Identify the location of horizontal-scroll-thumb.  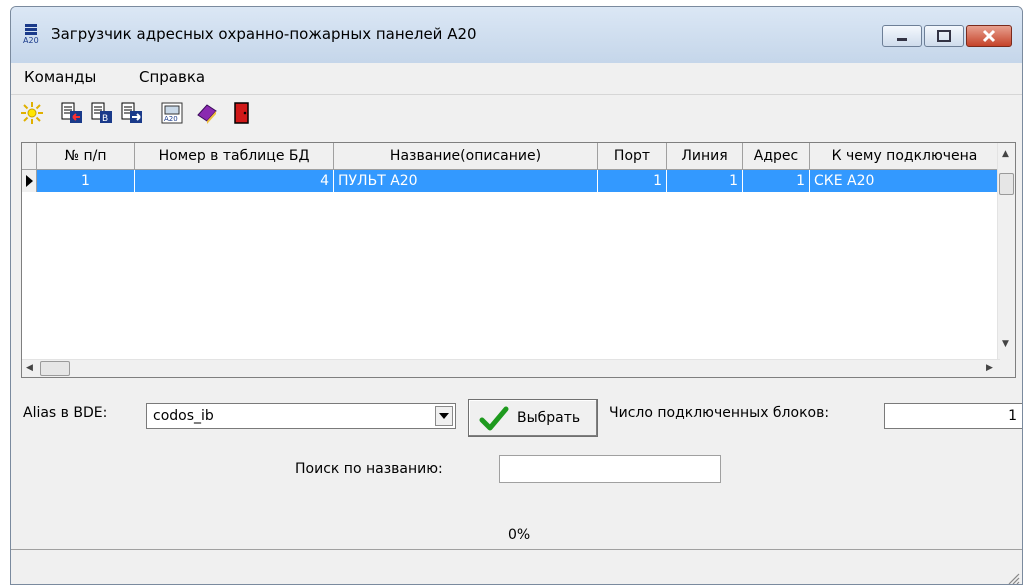
(55, 368).